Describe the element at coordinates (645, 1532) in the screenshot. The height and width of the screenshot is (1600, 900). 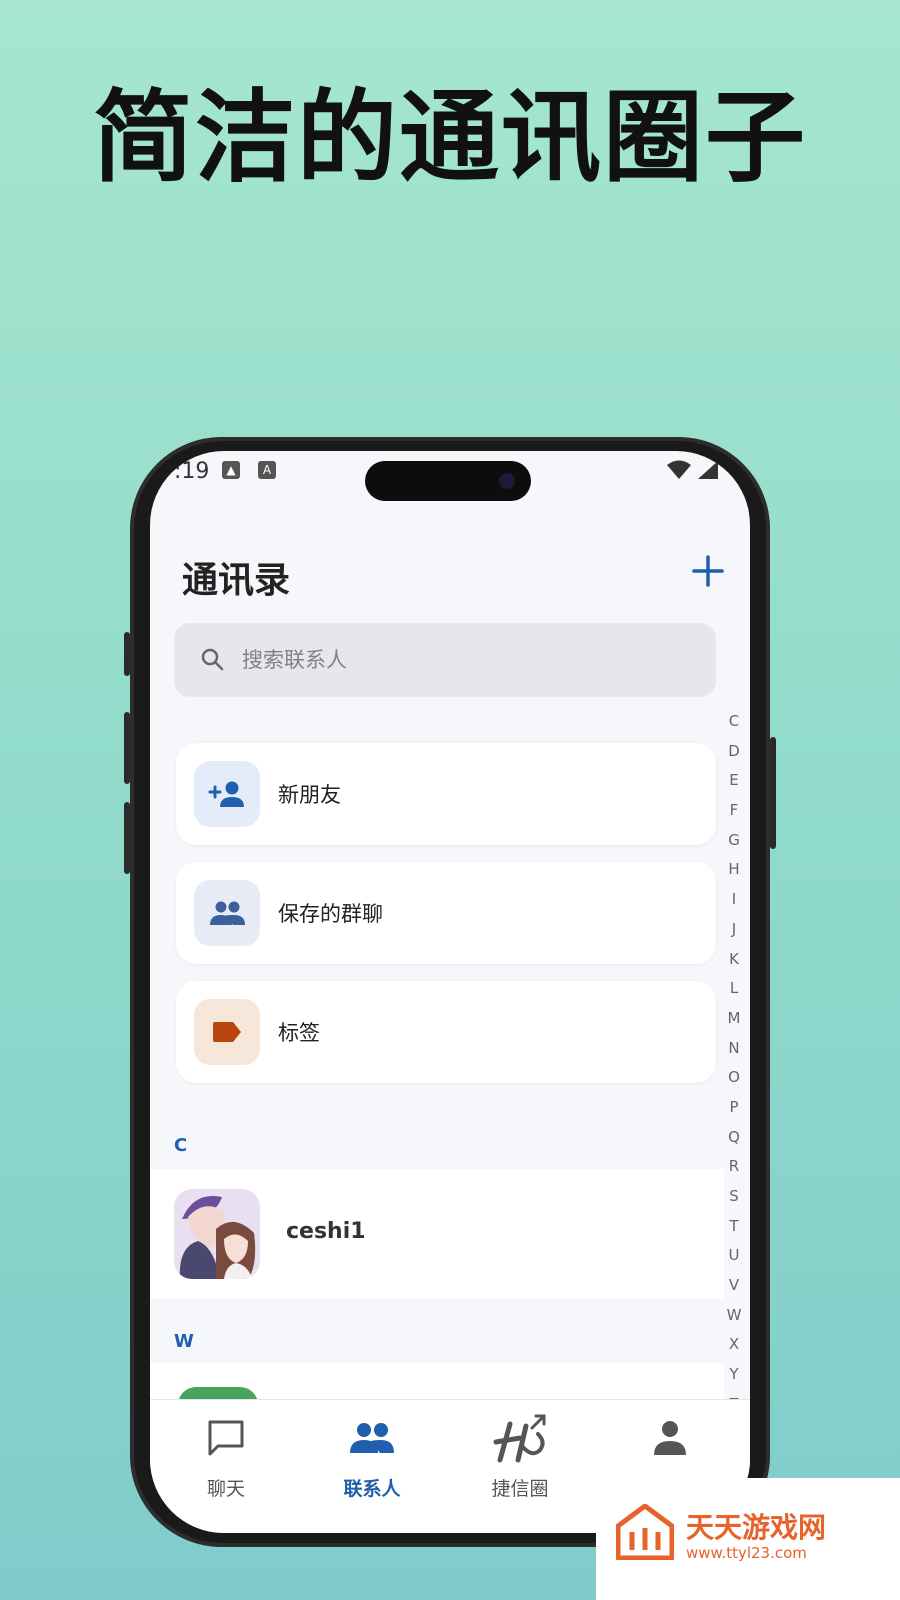
I see `watermark-logo-icon` at that location.